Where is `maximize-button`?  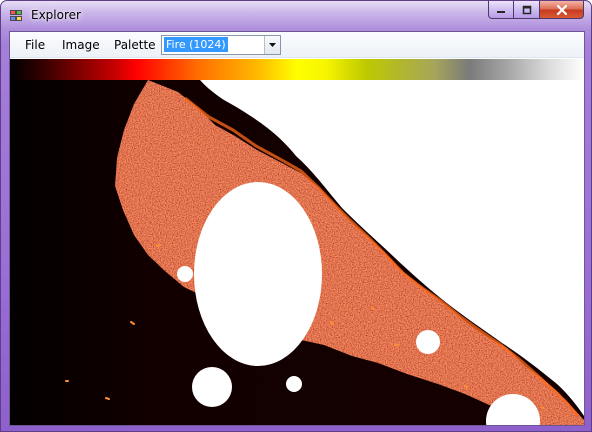
maximize-button is located at coordinates (527, 10).